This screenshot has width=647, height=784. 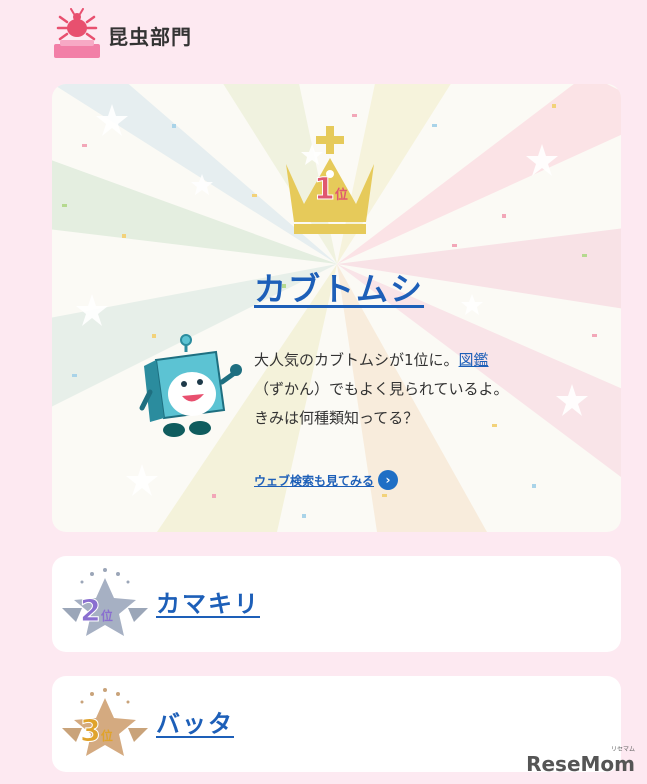 What do you see at coordinates (91, 612) in the screenshot?
I see `rank-2-number: 2` at bounding box center [91, 612].